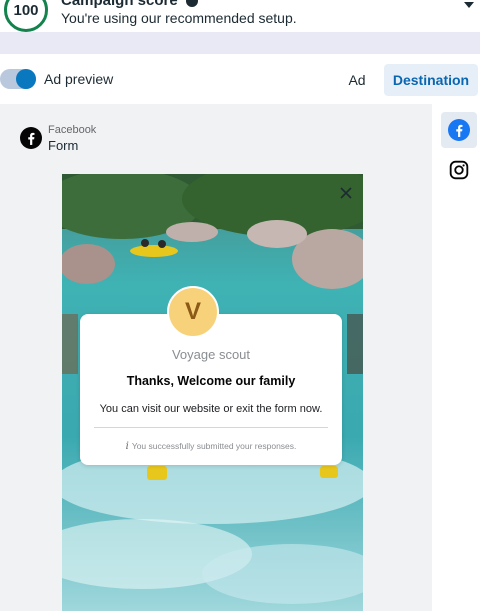 This screenshot has width=480, height=611. Describe the element at coordinates (127, 446) in the screenshot. I see `info-icon: i` at that location.